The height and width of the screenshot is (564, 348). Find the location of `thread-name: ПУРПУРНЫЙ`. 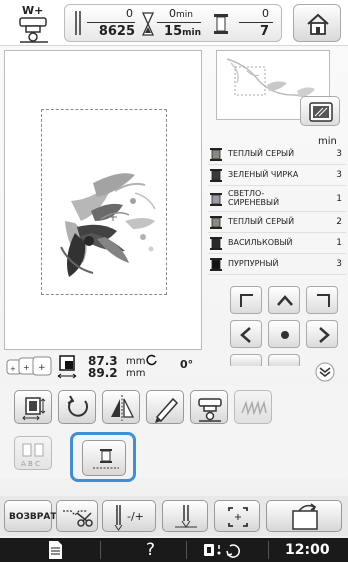

thread-name: ПУРПУРНЫЙ is located at coordinates (253, 263).